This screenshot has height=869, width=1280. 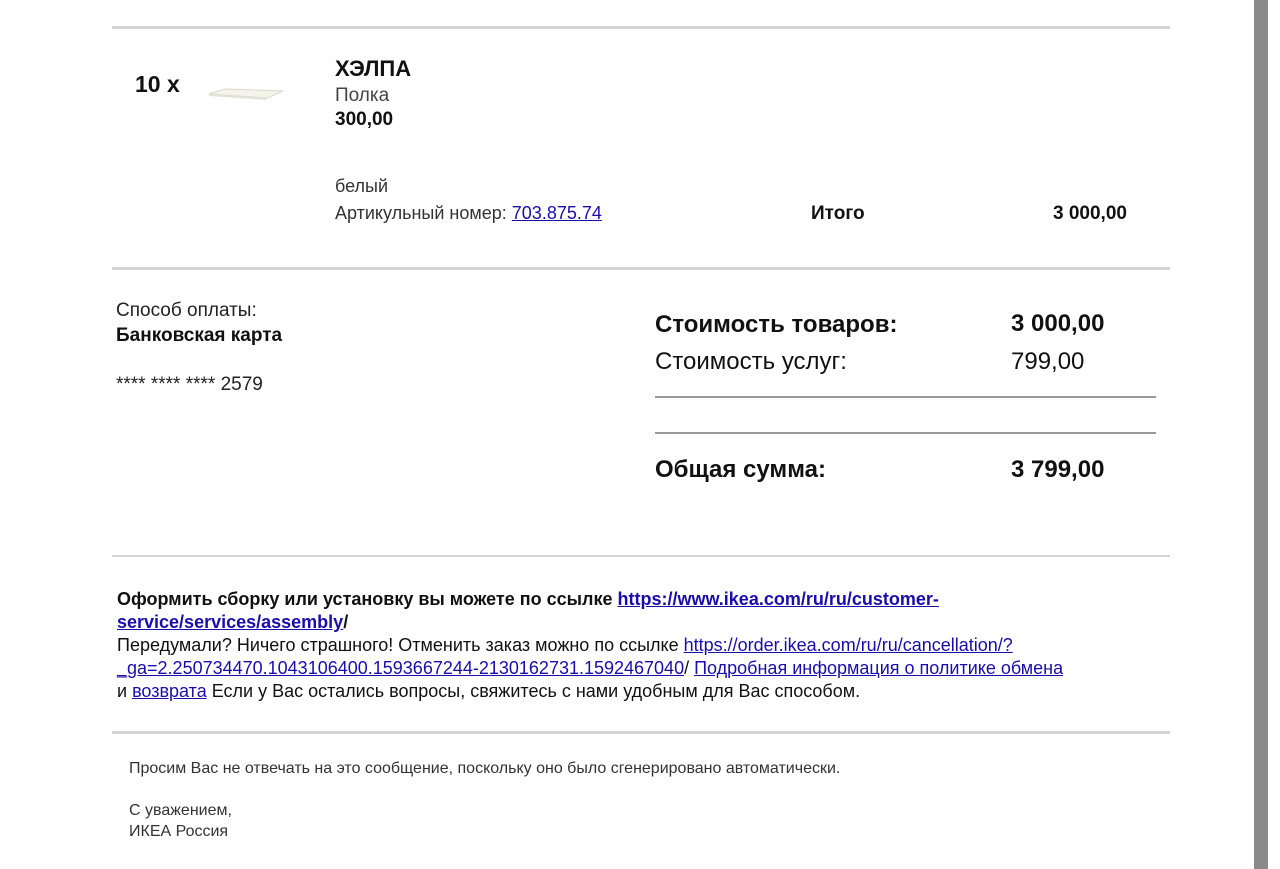 What do you see at coordinates (362, 95) in the screenshot?
I see `product-type: Полка` at bounding box center [362, 95].